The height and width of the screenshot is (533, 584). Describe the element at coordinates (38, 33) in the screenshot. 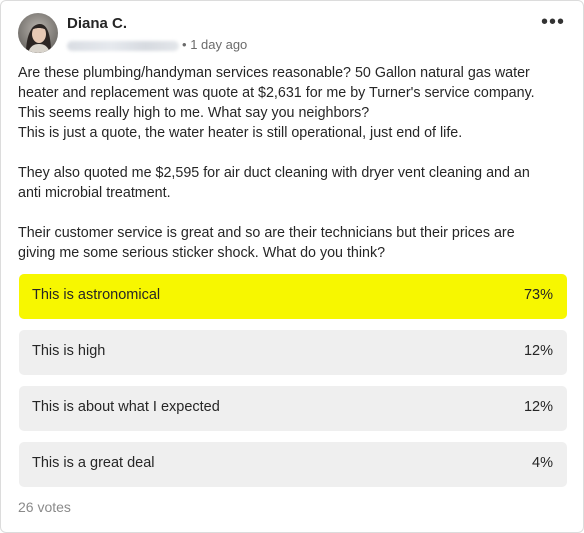

I see `author-avatar` at that location.